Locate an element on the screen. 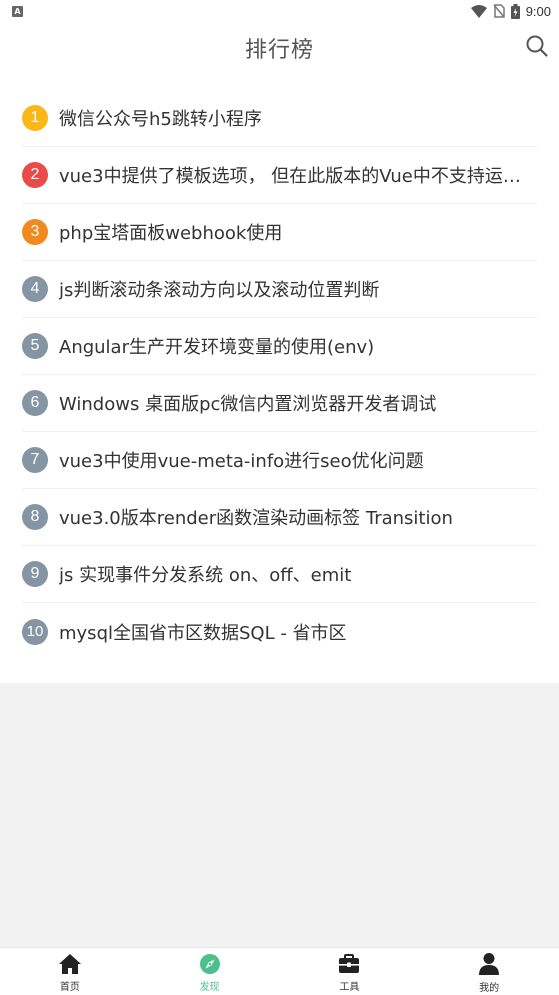 This screenshot has width=559, height=995. ranking-item-title: js 实现事件分发系统 on、off、emit is located at coordinates (205, 575).